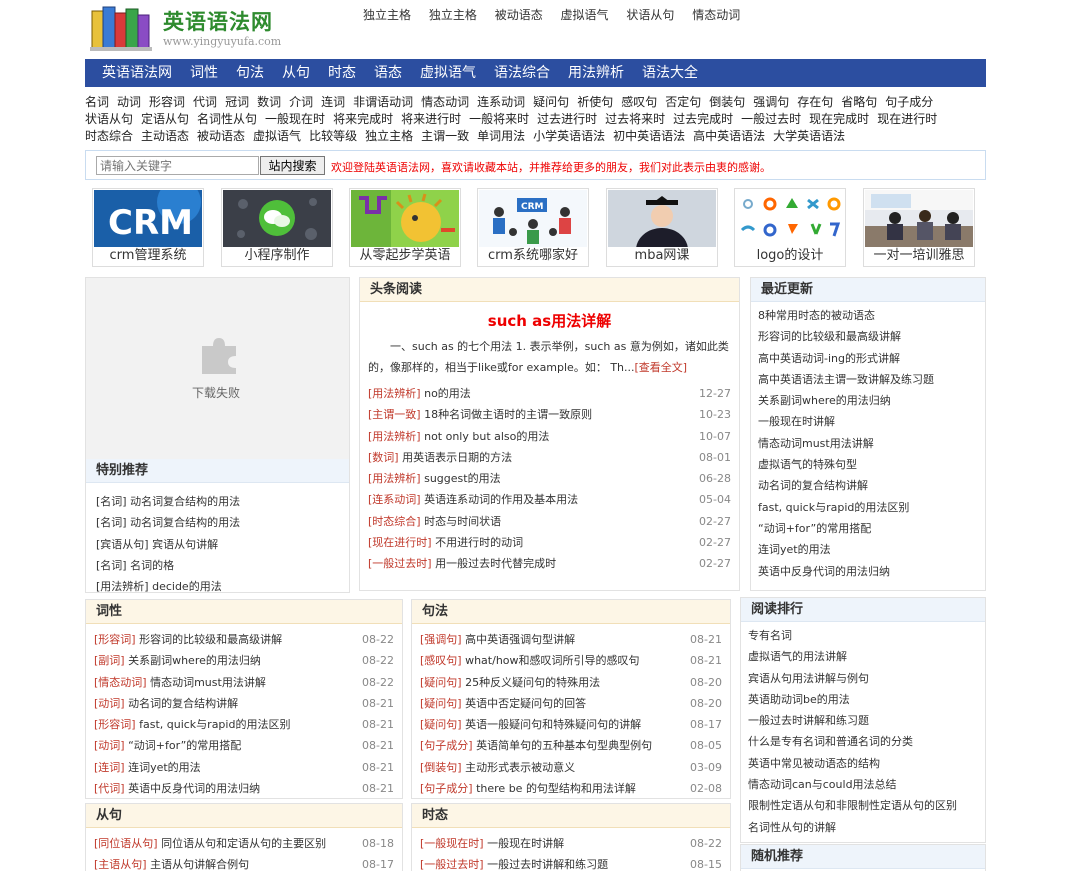 The image size is (1080, 871). I want to click on tag-link: 初中英语语法, so click(649, 136).